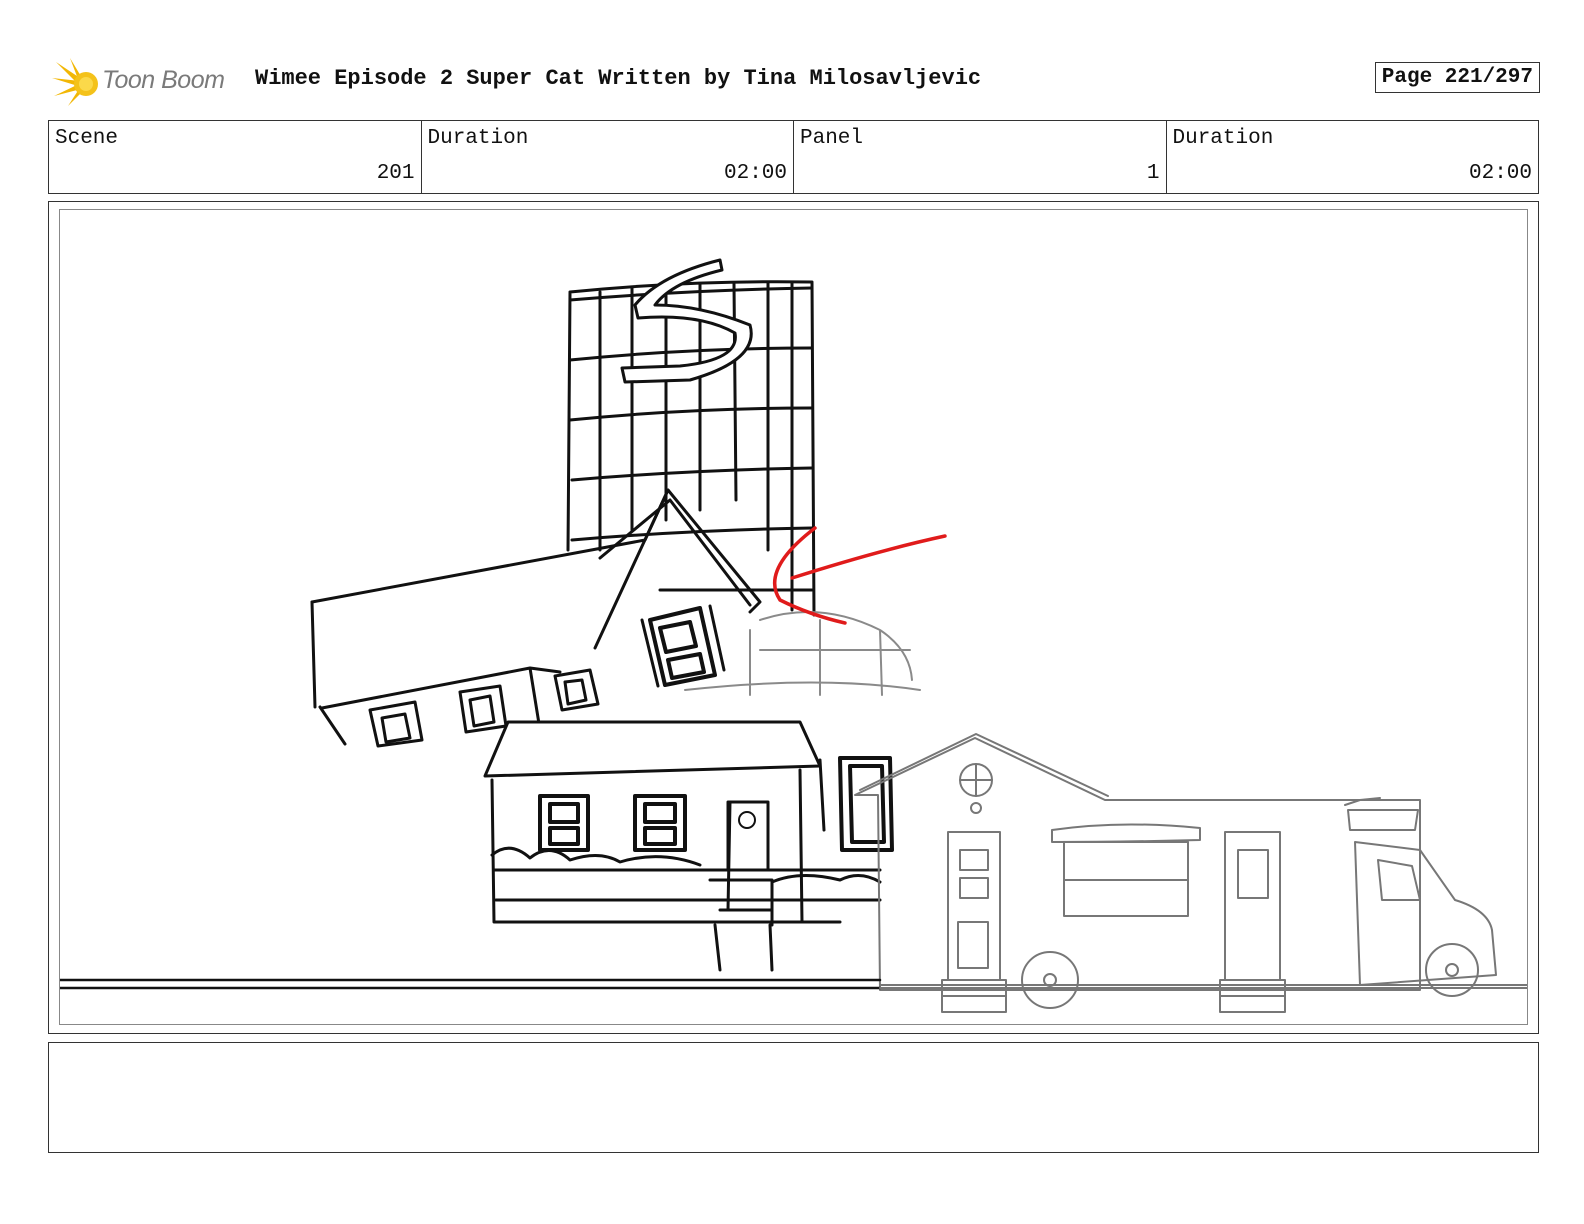  I want to click on logo-text: Toon Boom, so click(163, 80).